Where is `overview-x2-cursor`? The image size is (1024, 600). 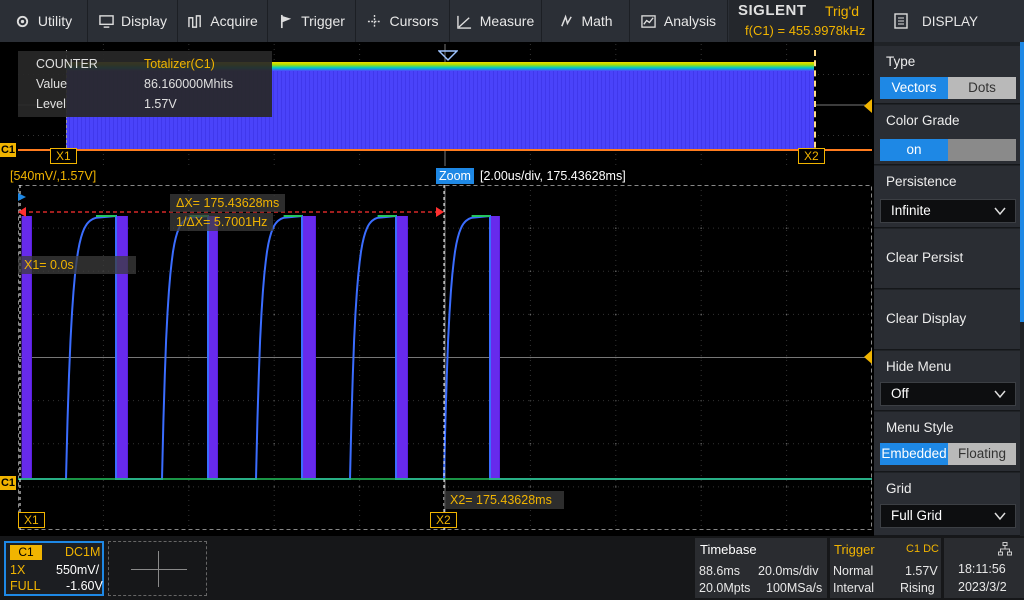 overview-x2-cursor is located at coordinates (815, 104).